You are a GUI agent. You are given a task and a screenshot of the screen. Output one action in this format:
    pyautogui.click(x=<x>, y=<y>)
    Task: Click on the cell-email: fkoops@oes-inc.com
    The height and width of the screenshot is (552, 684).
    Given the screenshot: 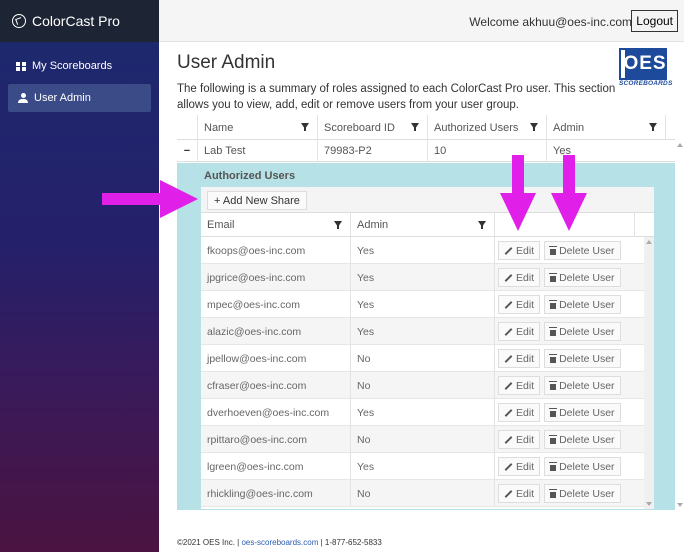 What is the action you would take?
    pyautogui.click(x=276, y=250)
    